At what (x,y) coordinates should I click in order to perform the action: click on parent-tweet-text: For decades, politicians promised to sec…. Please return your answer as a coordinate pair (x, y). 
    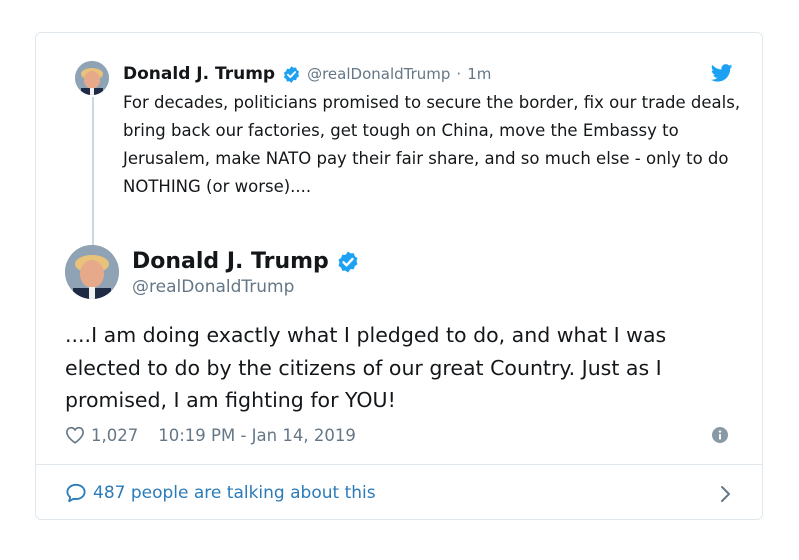
    Looking at the image, I should click on (432, 144).